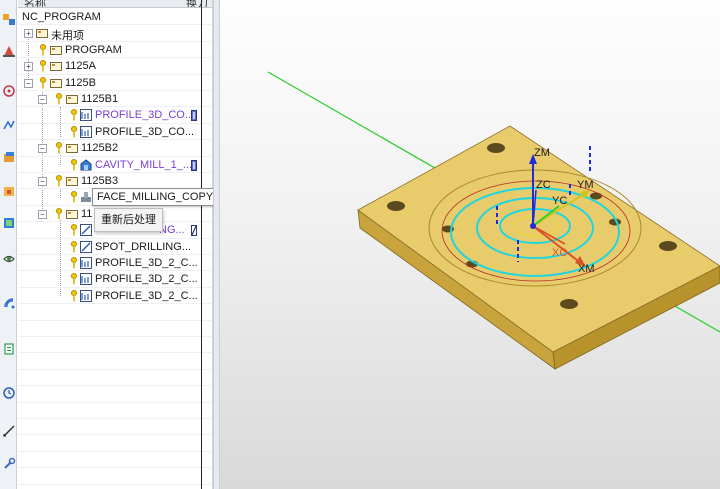  I want to click on clock-icon, so click(8, 393).